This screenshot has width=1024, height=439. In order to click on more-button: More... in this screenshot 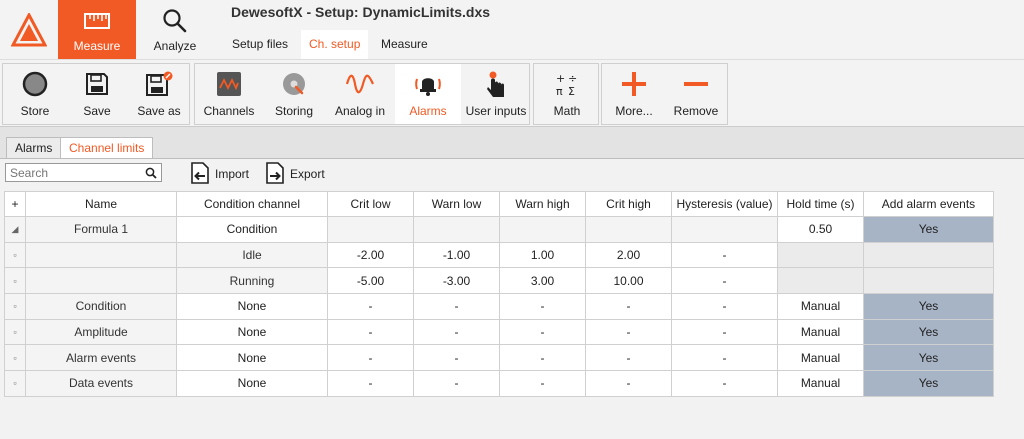, I will do `click(634, 94)`.